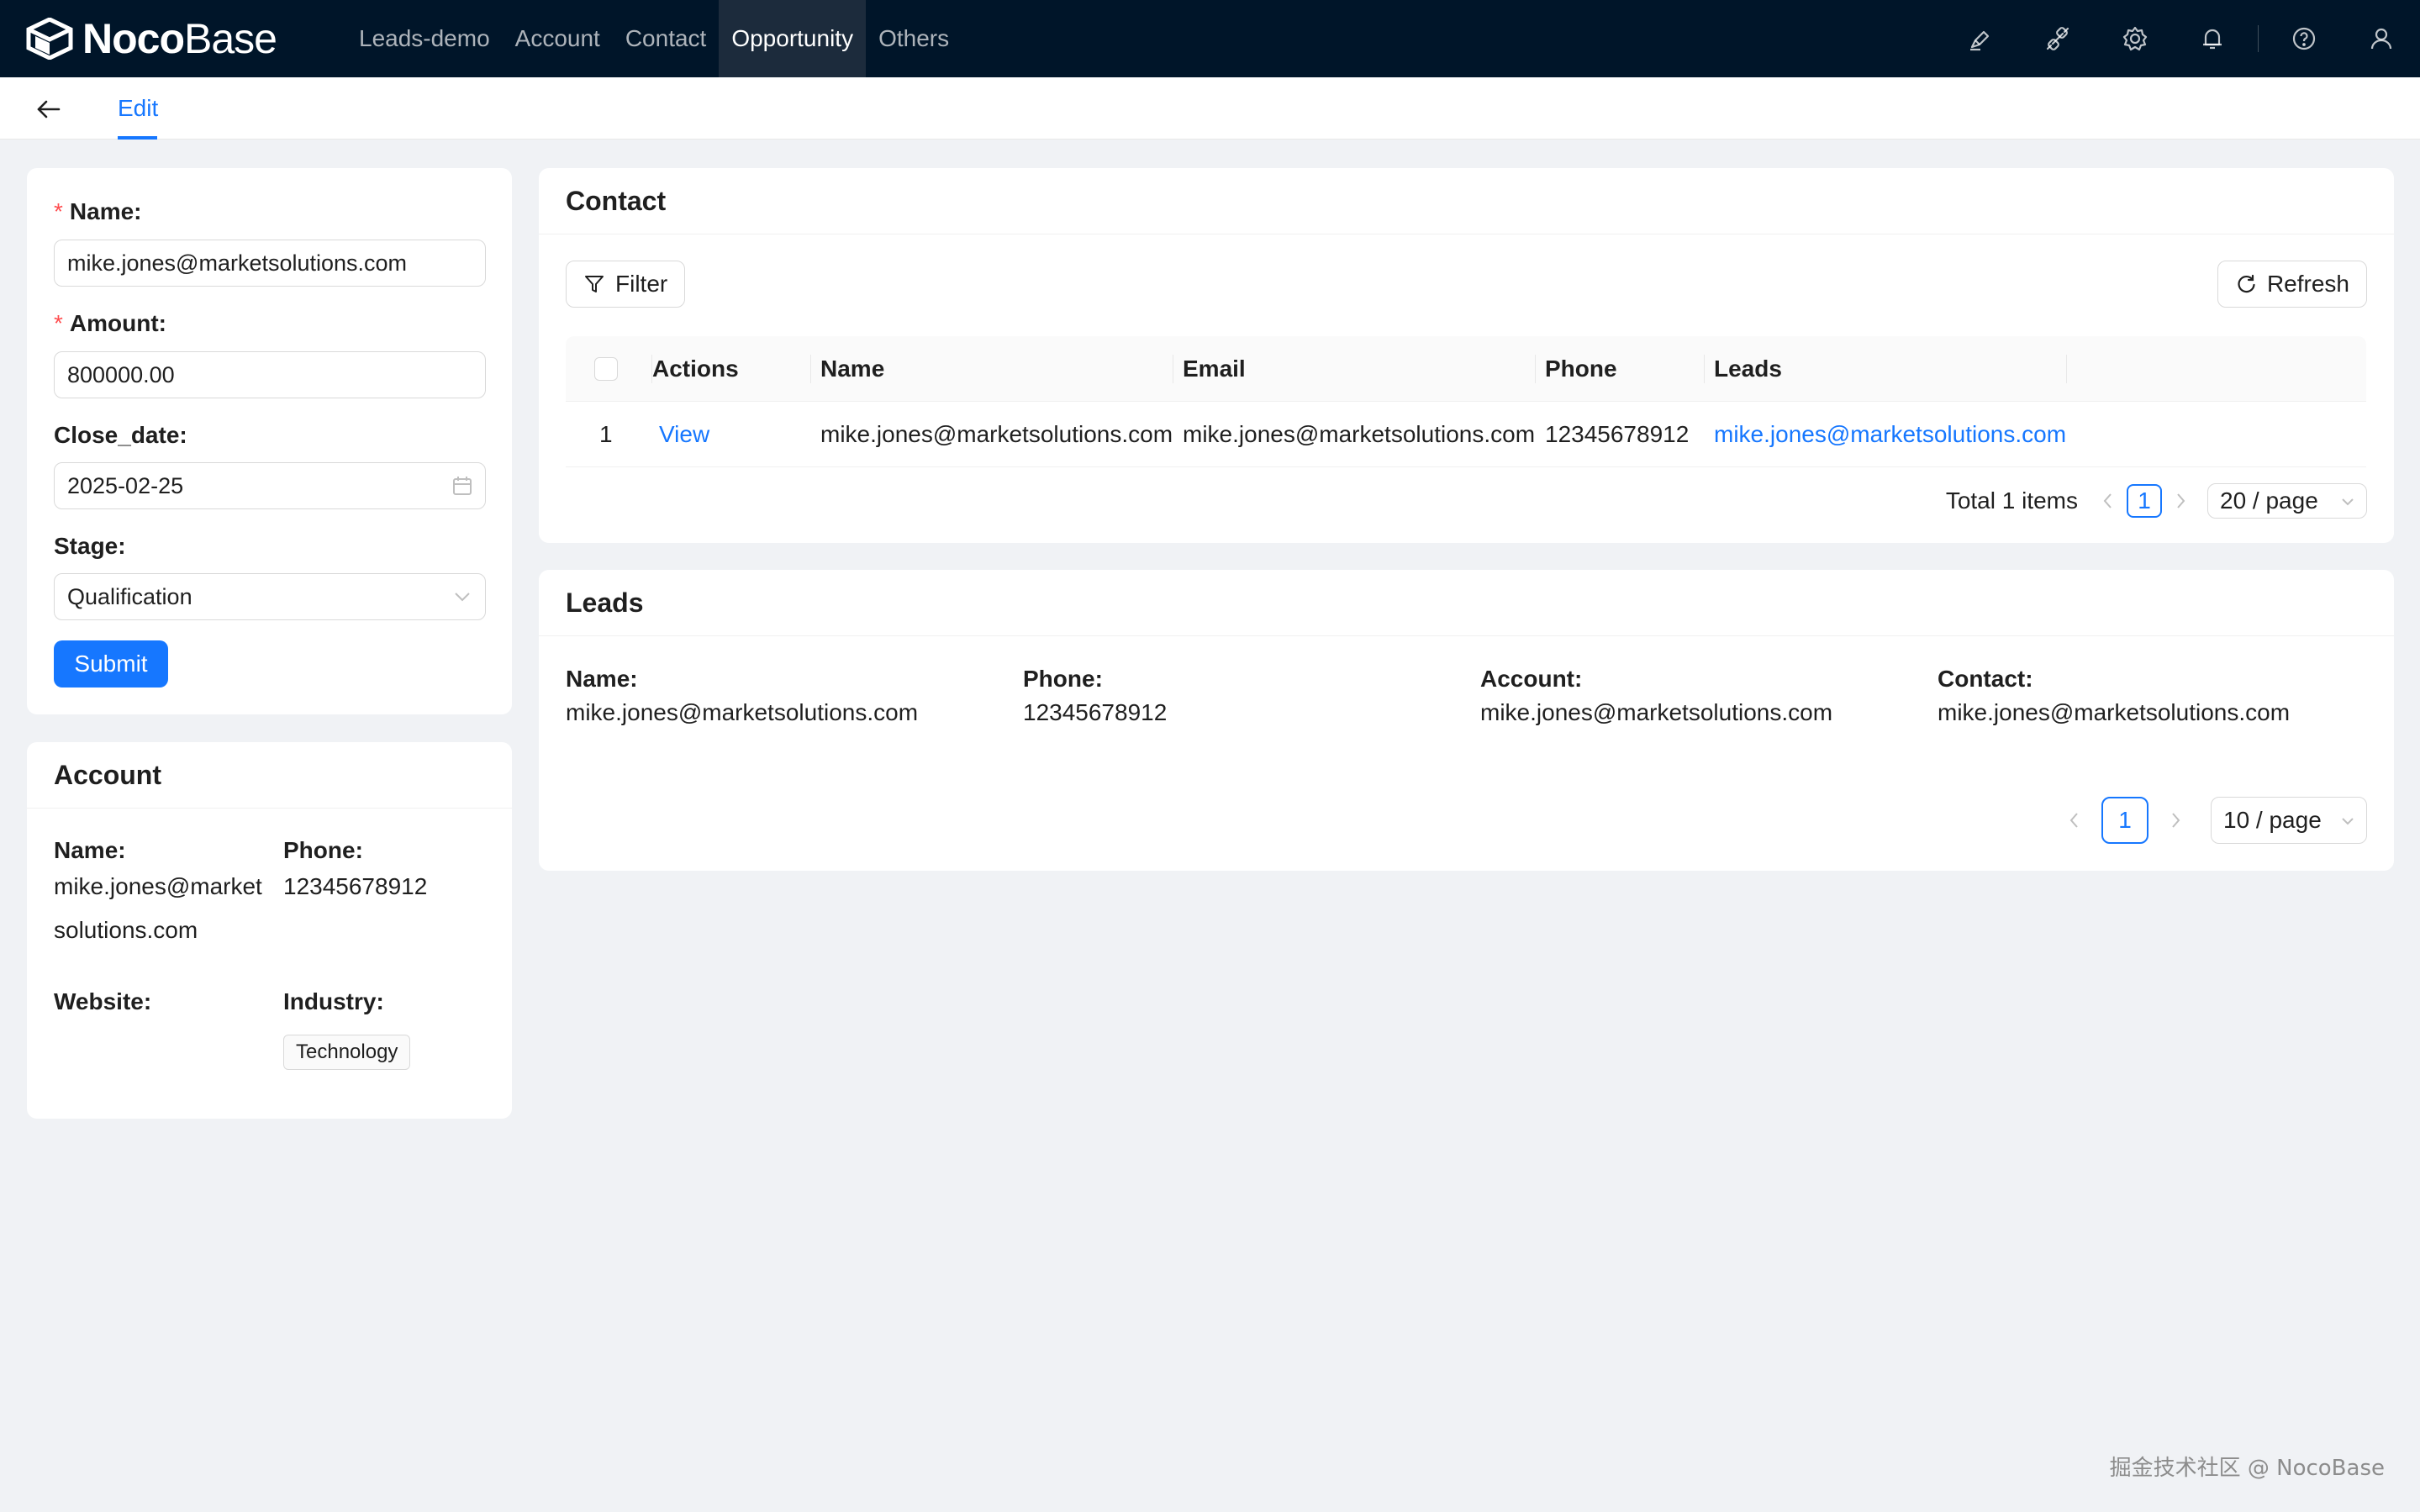 The image size is (2420, 1512). What do you see at coordinates (2057, 38) in the screenshot?
I see `plugin-icon` at bounding box center [2057, 38].